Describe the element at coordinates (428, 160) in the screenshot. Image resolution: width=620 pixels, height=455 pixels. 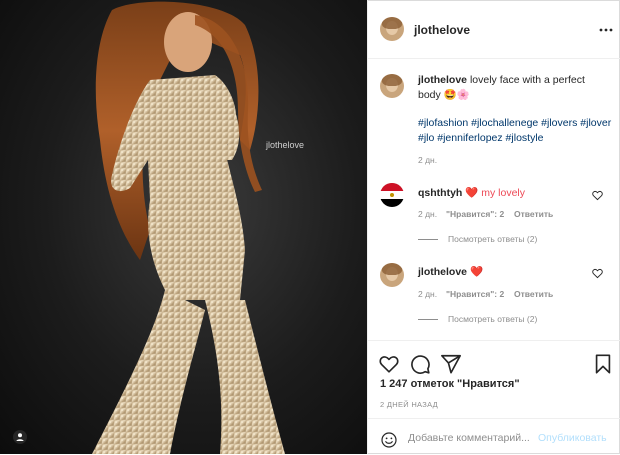
I see `caption-time: 2 дн.` at that location.